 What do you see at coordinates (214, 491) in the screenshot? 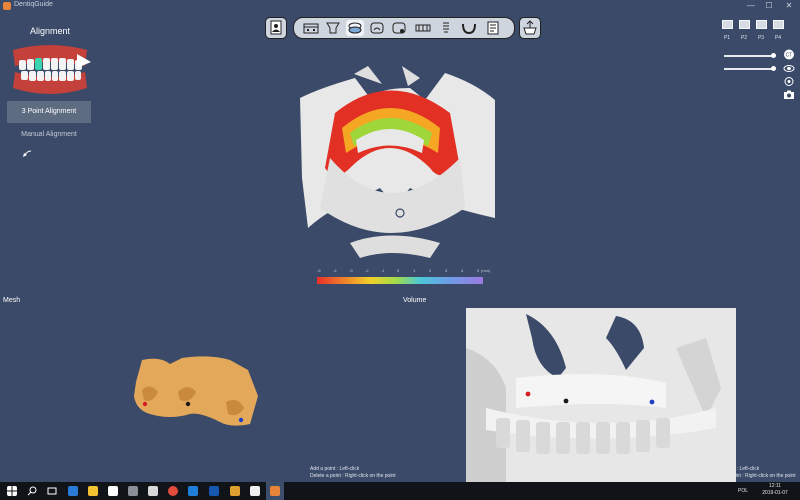
I see `paint-icon` at bounding box center [214, 491].